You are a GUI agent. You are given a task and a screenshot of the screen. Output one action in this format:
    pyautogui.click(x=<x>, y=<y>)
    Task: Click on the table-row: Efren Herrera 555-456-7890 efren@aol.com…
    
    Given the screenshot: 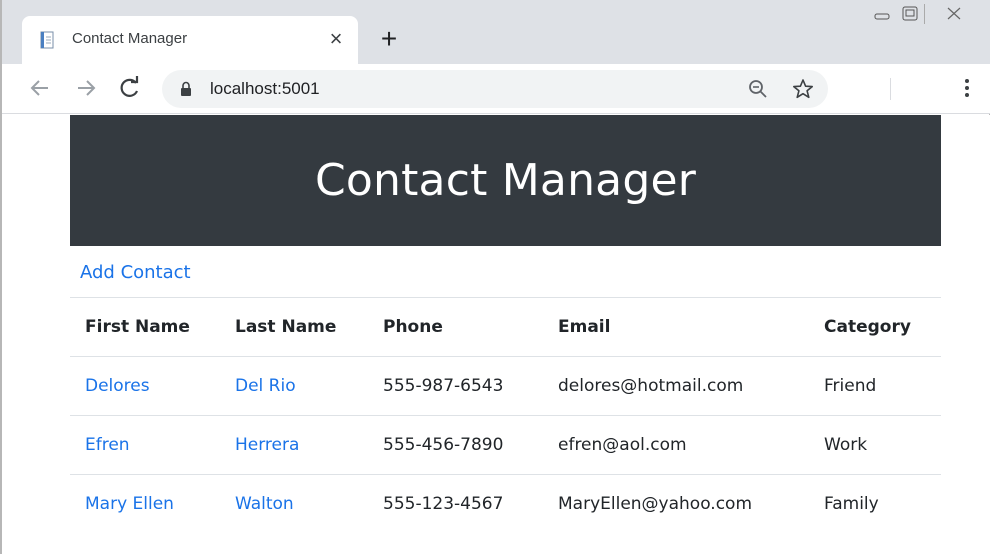 What is the action you would take?
    pyautogui.click(x=505, y=445)
    